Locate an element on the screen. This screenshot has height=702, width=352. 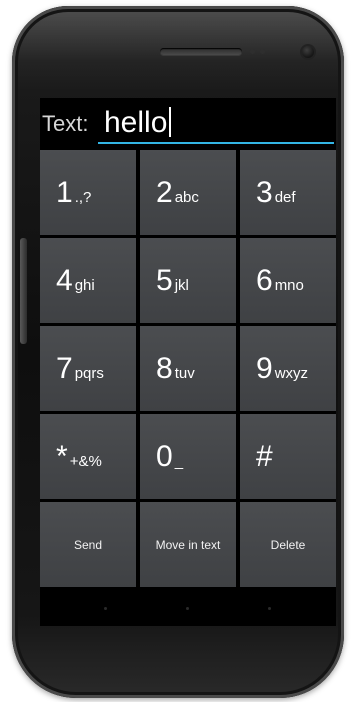
key-star-symbols: +&% is located at coordinates (85, 461).